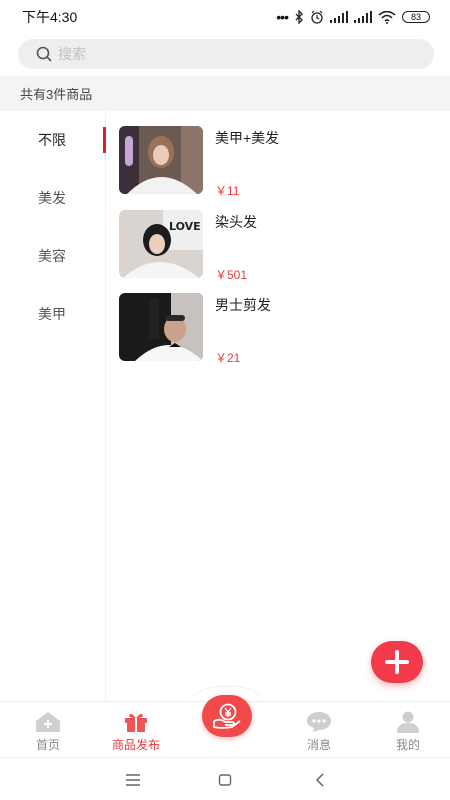 The image size is (450, 800). Describe the element at coordinates (279, 246) in the screenshot. I see `product-card: LOVE 染头发 ￥501` at that location.